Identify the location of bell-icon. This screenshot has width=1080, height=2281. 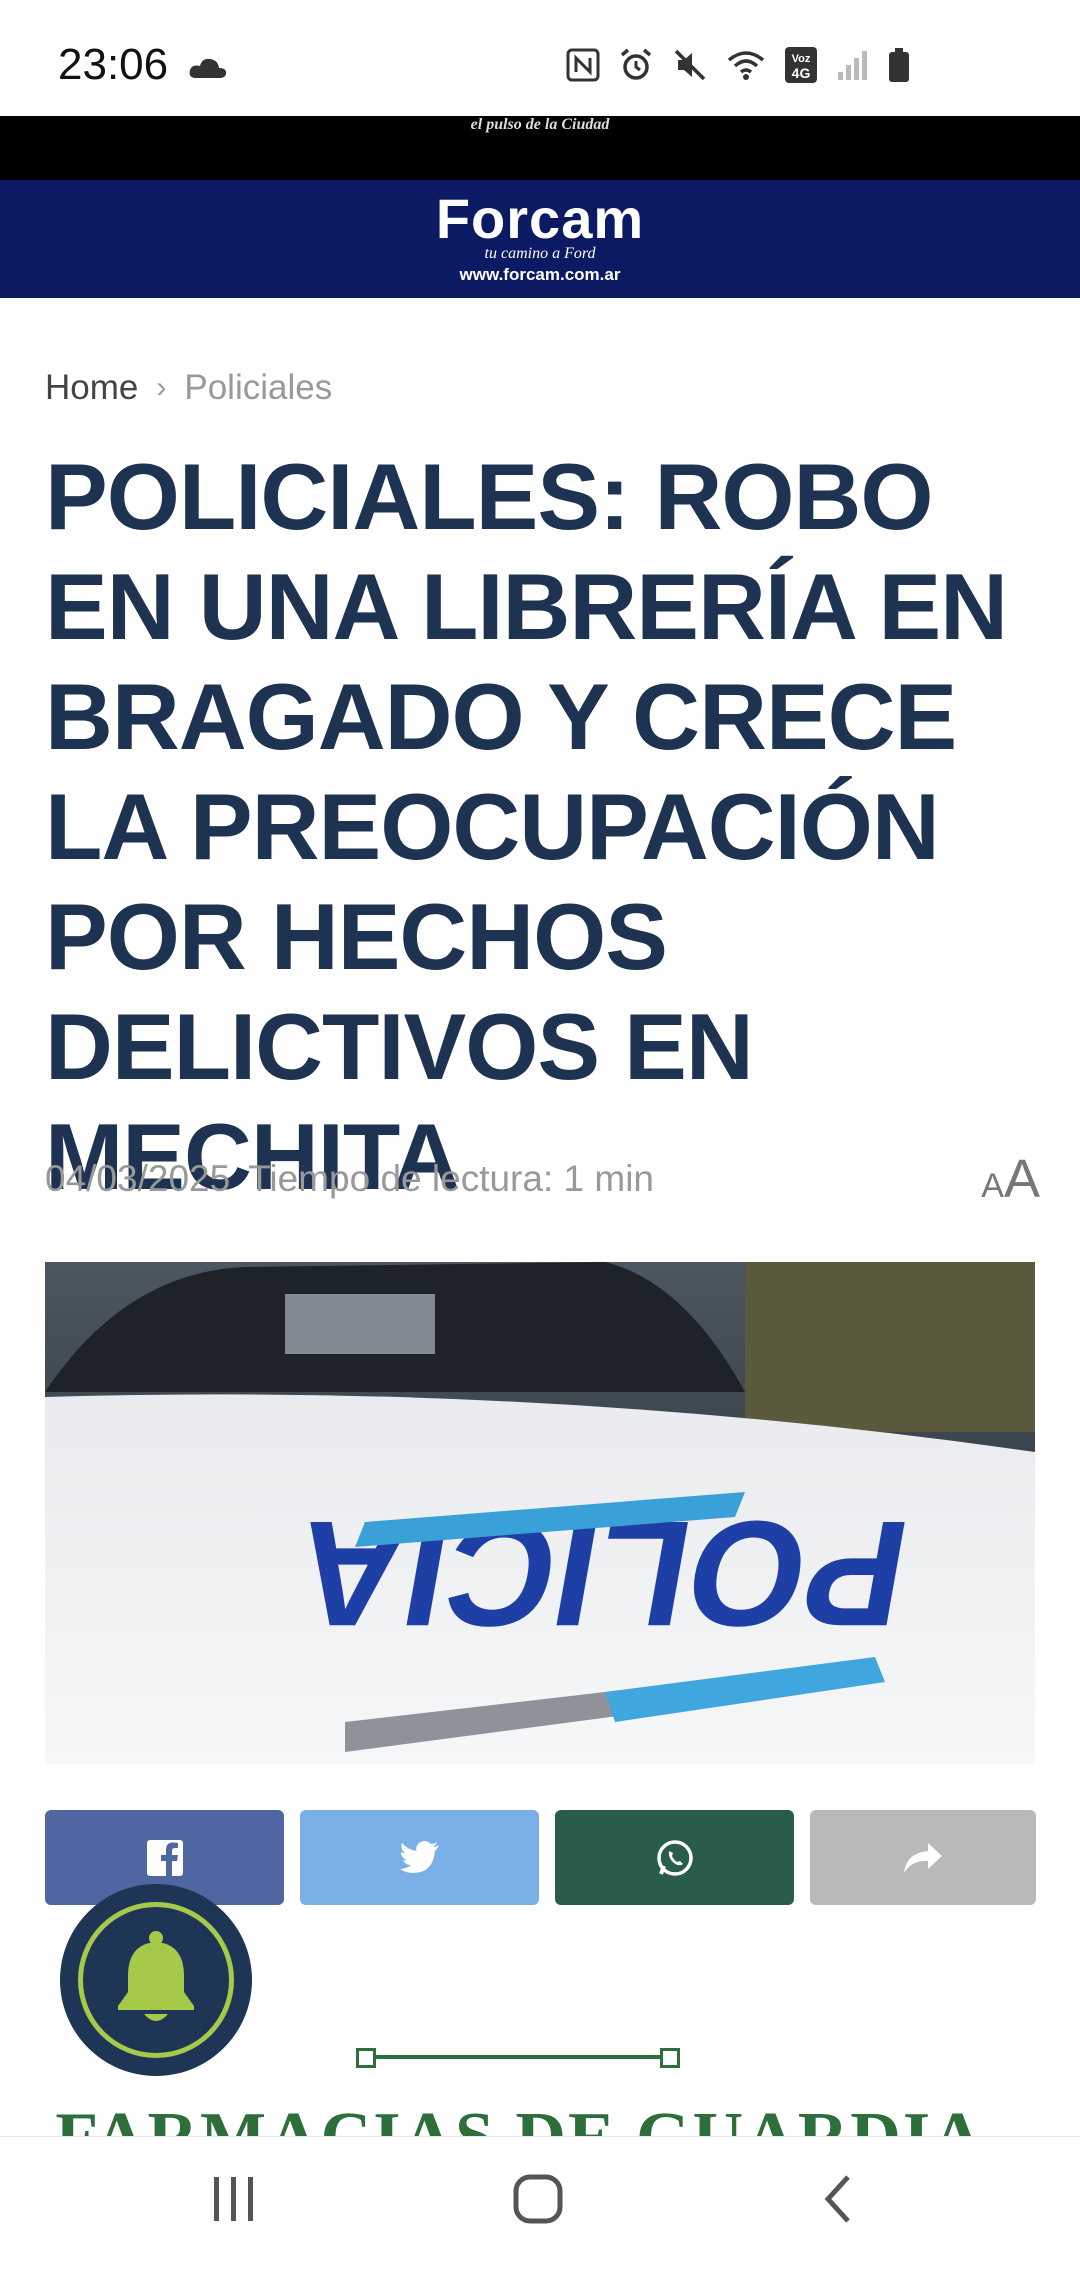
(156, 1976).